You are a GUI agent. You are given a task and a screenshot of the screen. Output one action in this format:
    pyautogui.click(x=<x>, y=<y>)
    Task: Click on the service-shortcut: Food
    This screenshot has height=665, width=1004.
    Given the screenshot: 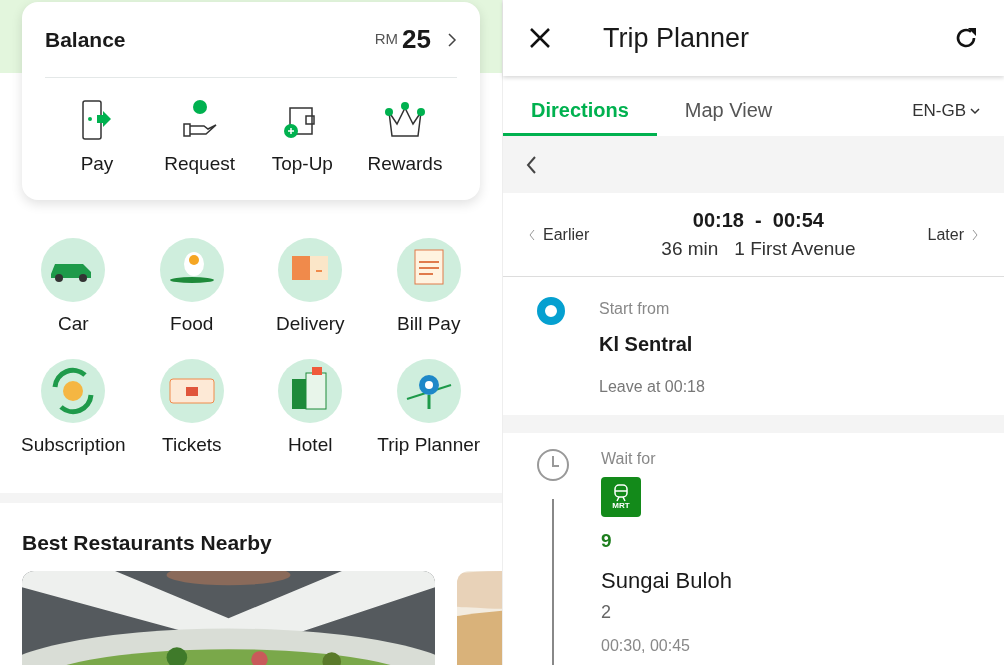 What is the action you would take?
    pyautogui.click(x=191, y=288)
    